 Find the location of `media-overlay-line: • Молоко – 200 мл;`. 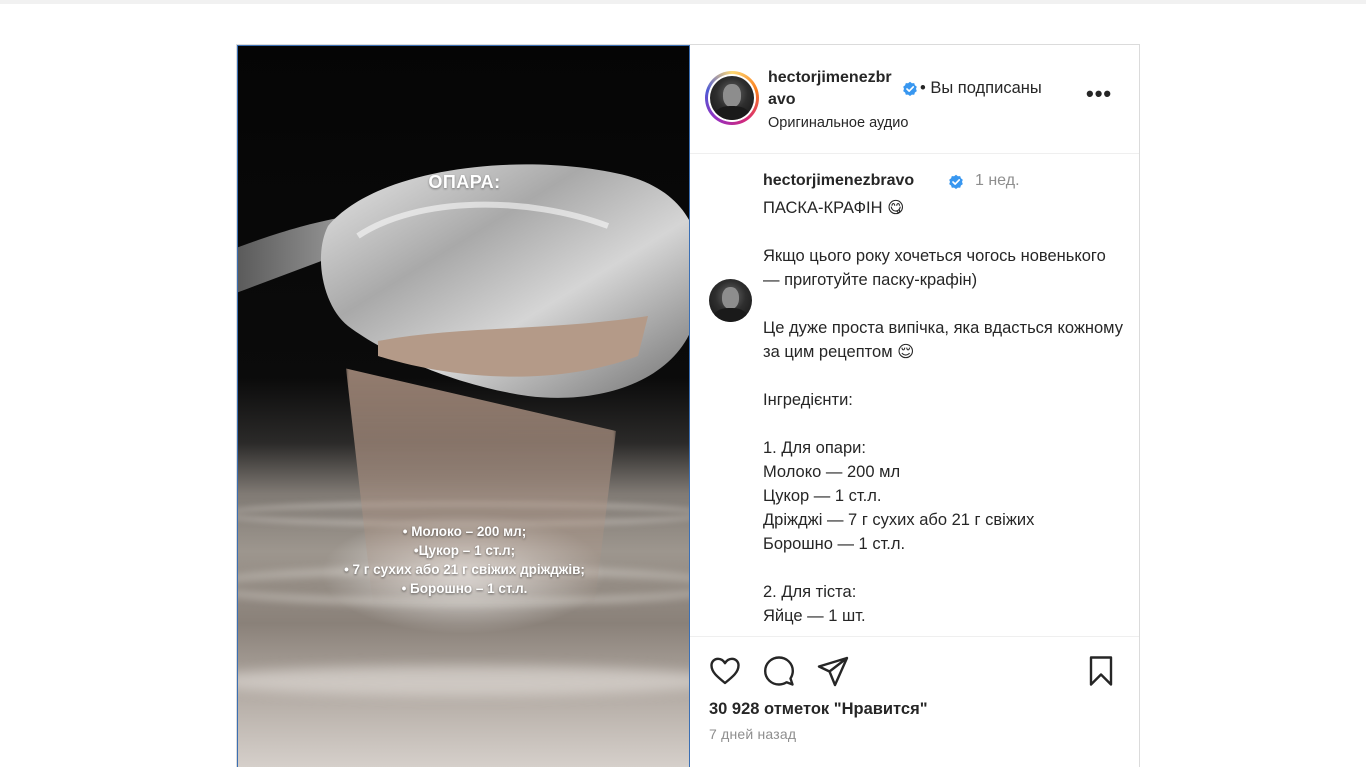

media-overlay-line: • Молоко – 200 мл; is located at coordinates (464, 531).